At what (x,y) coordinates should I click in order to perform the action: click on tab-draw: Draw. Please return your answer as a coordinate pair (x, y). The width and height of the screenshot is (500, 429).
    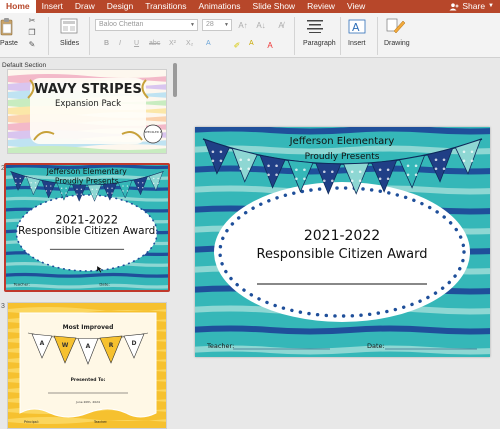
    Looking at the image, I should click on (85, 6).